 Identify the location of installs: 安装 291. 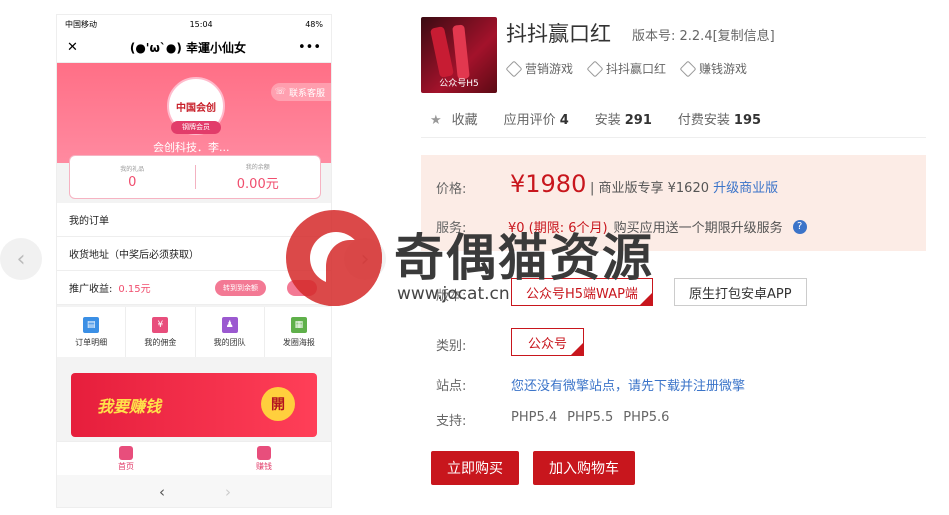
(623, 118).